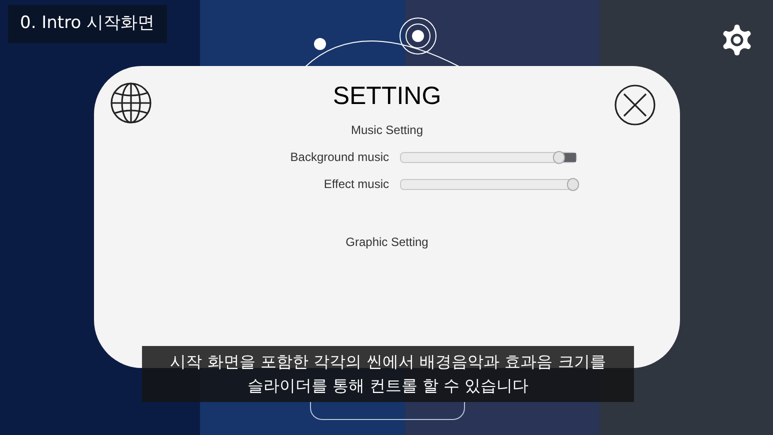 The height and width of the screenshot is (435, 773). I want to click on scene-label: 0. Intro 시작화면, so click(87, 23).